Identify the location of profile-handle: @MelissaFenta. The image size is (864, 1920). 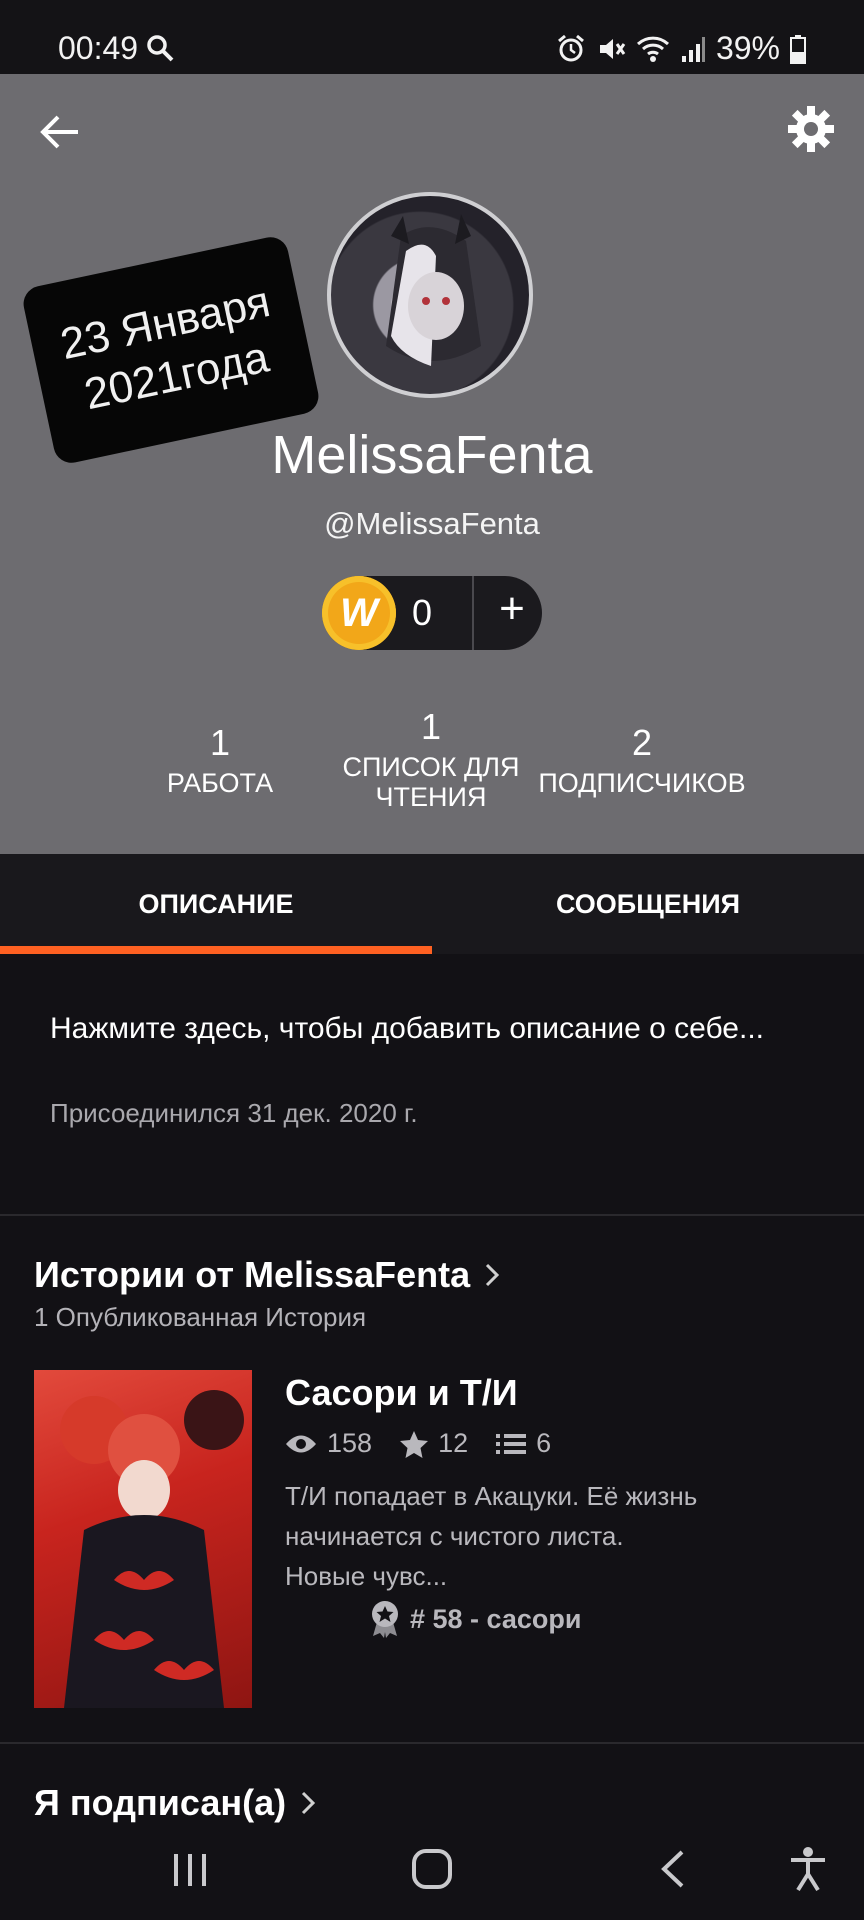
(432, 523).